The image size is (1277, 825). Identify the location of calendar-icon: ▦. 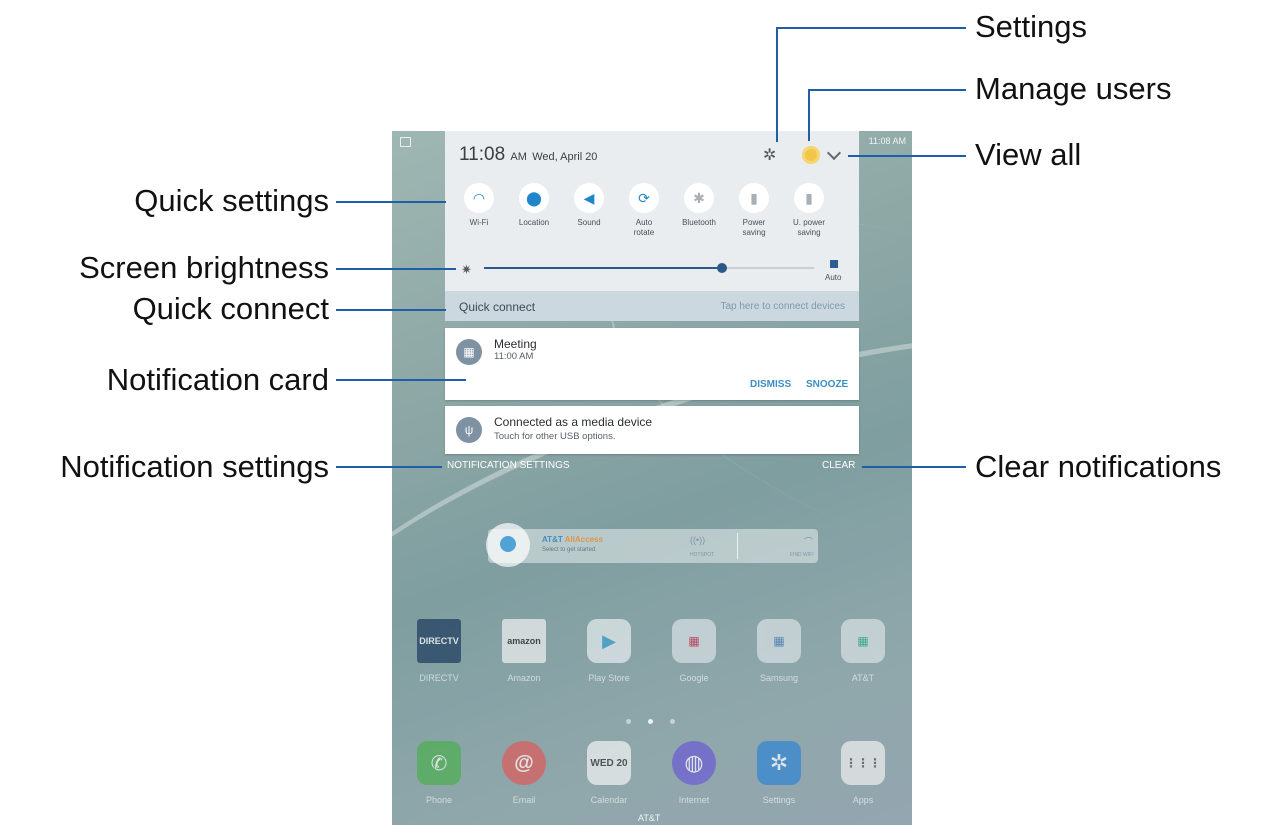
(469, 352).